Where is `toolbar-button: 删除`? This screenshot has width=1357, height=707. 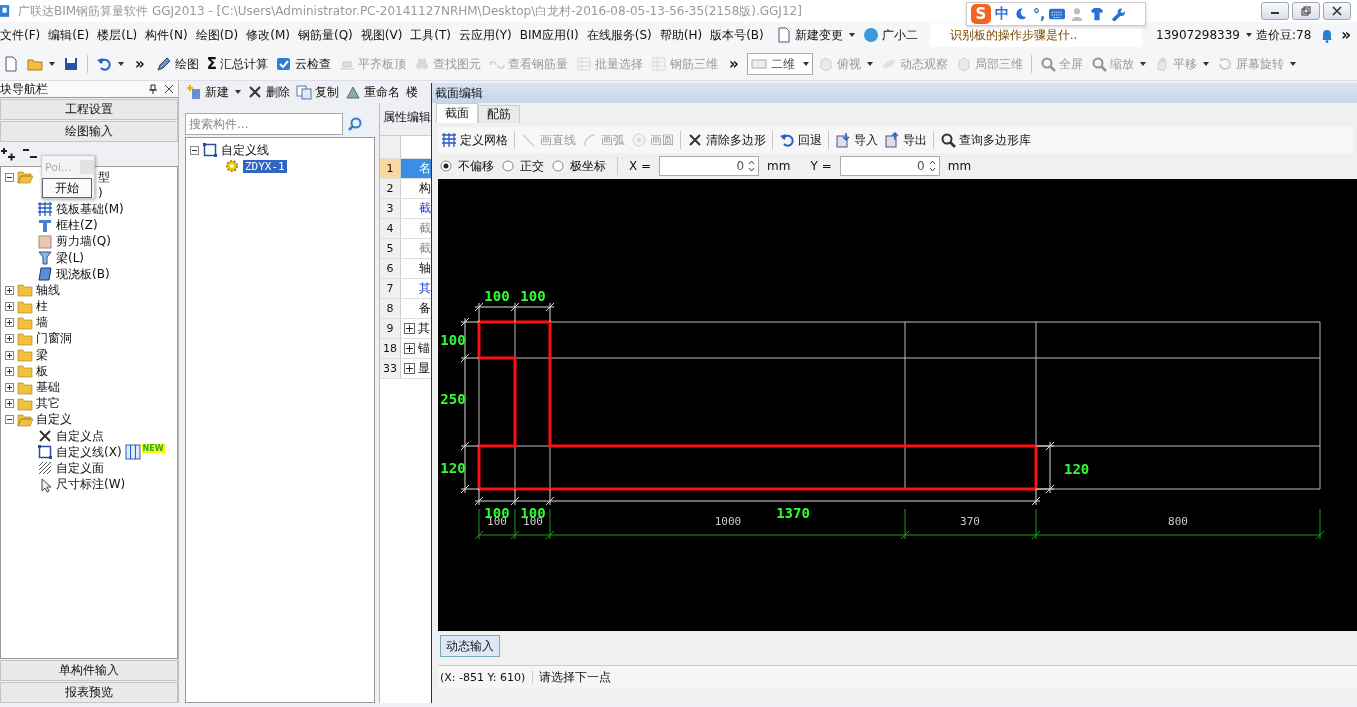
toolbar-button: 删除 is located at coordinates (268, 92).